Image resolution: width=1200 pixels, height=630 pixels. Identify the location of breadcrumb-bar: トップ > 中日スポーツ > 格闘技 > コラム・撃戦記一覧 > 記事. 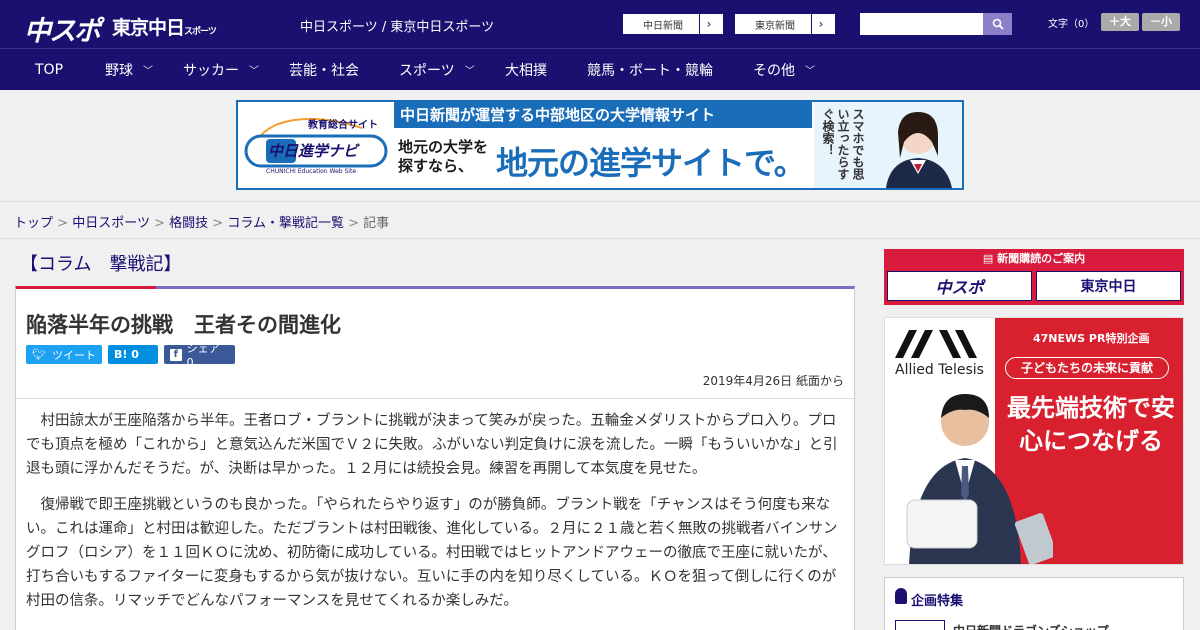
(600, 220).